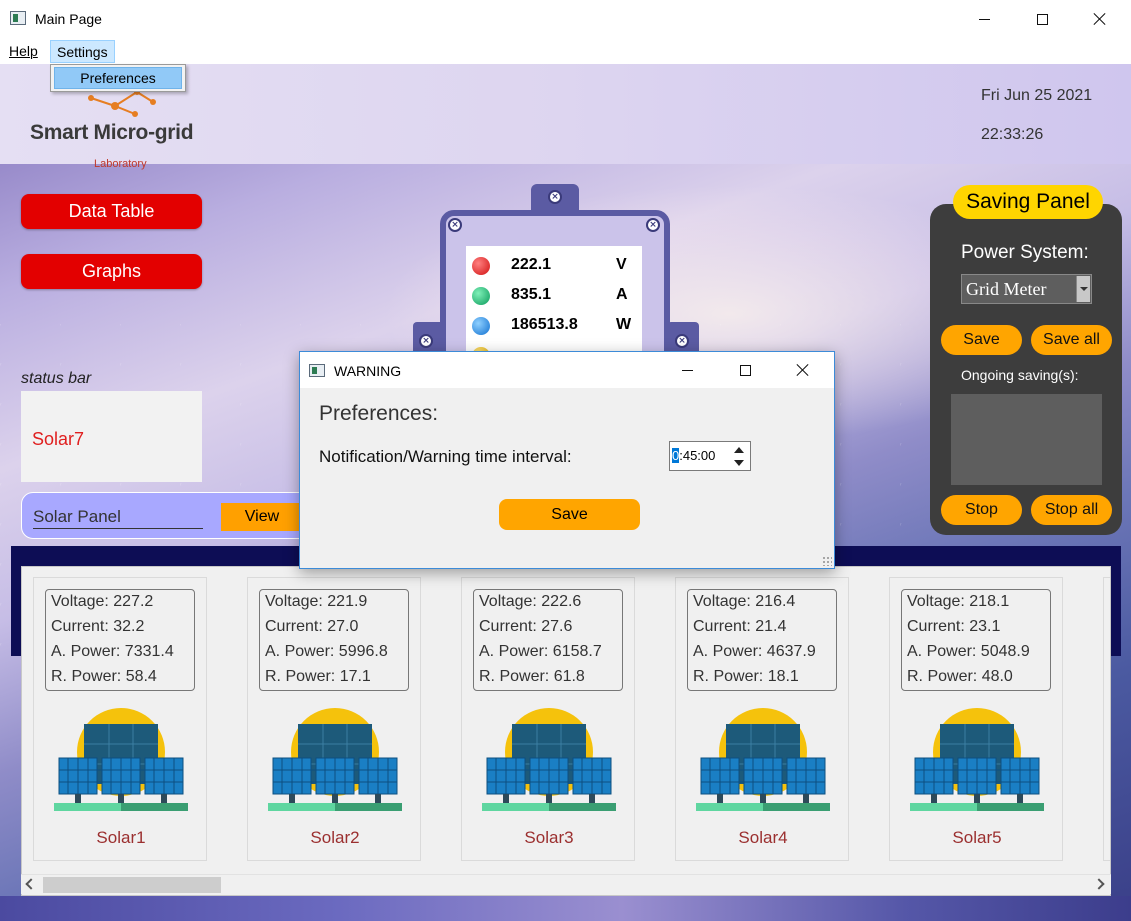  I want to click on graphs-button: Graphs, so click(111, 271).